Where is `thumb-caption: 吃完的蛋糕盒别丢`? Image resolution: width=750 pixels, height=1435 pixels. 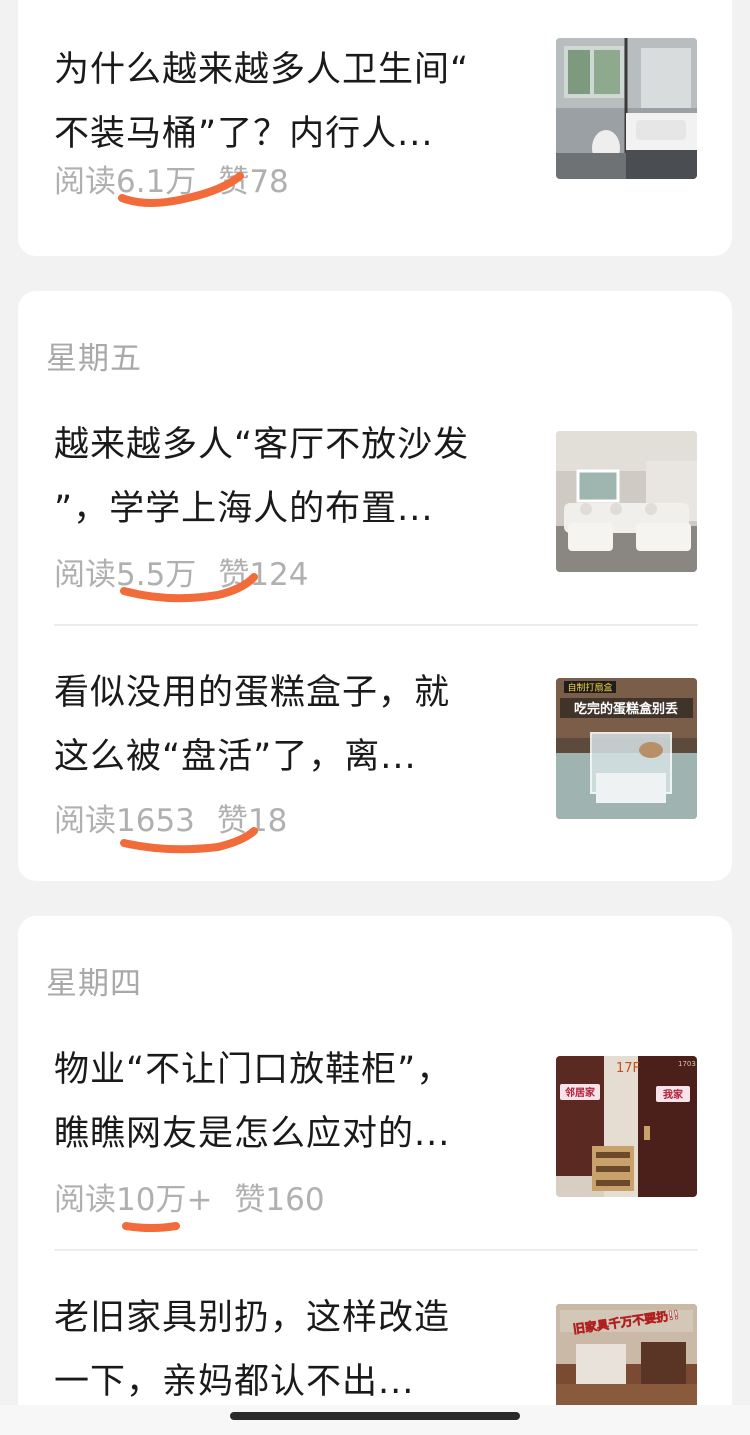 thumb-caption: 吃完的蛋糕盒别丢 is located at coordinates (626, 709).